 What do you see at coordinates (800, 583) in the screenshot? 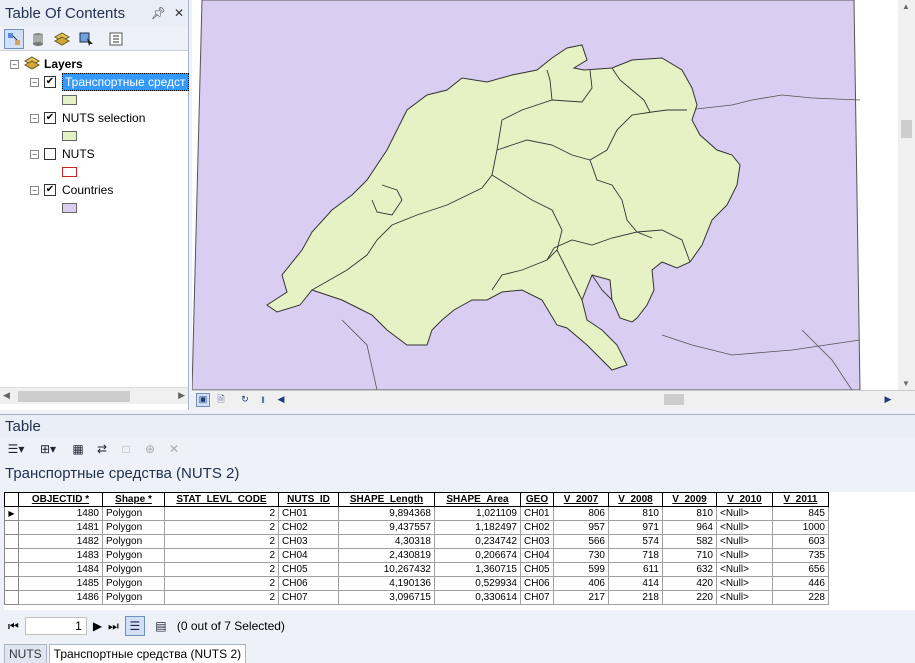
I see `table-cell: 446` at bounding box center [800, 583].